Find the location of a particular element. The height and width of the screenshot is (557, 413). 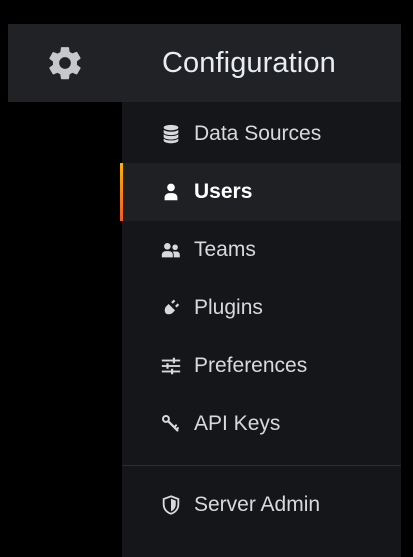

gear-icon is located at coordinates (65, 63).